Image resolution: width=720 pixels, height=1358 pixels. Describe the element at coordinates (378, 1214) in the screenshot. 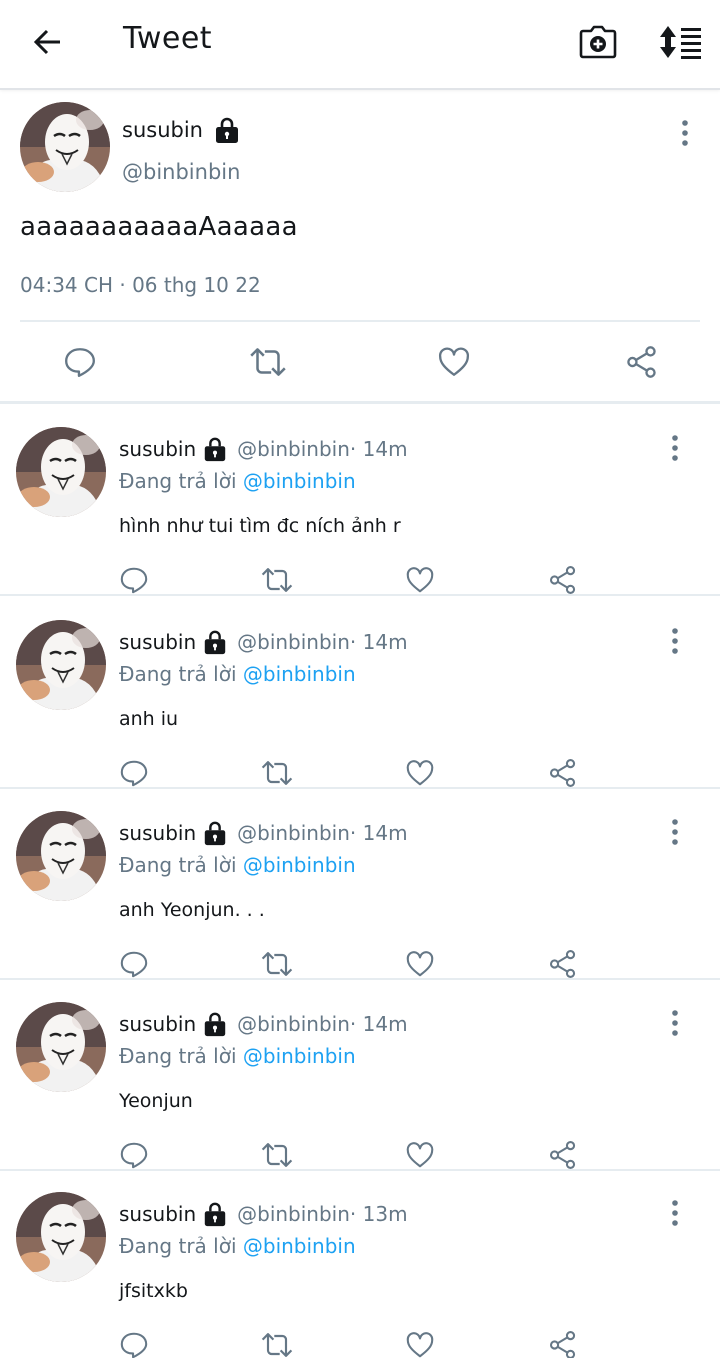

I see `reply-time: · 13m` at that location.